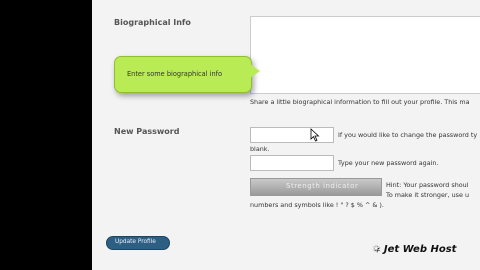  I want to click on callout-text: Enter some biographical info, so click(174, 74).